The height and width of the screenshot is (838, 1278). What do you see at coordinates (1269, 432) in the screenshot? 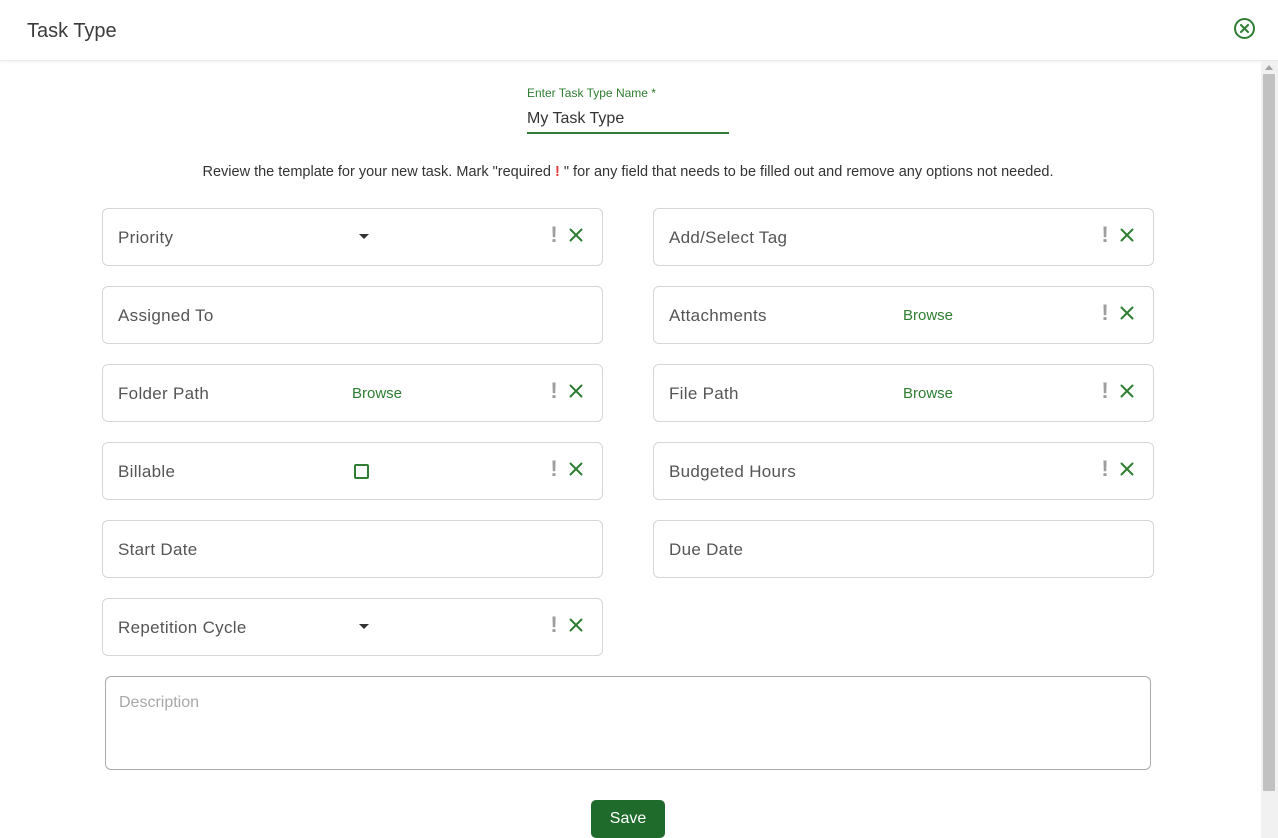
I see `scrollbar-thumb` at bounding box center [1269, 432].